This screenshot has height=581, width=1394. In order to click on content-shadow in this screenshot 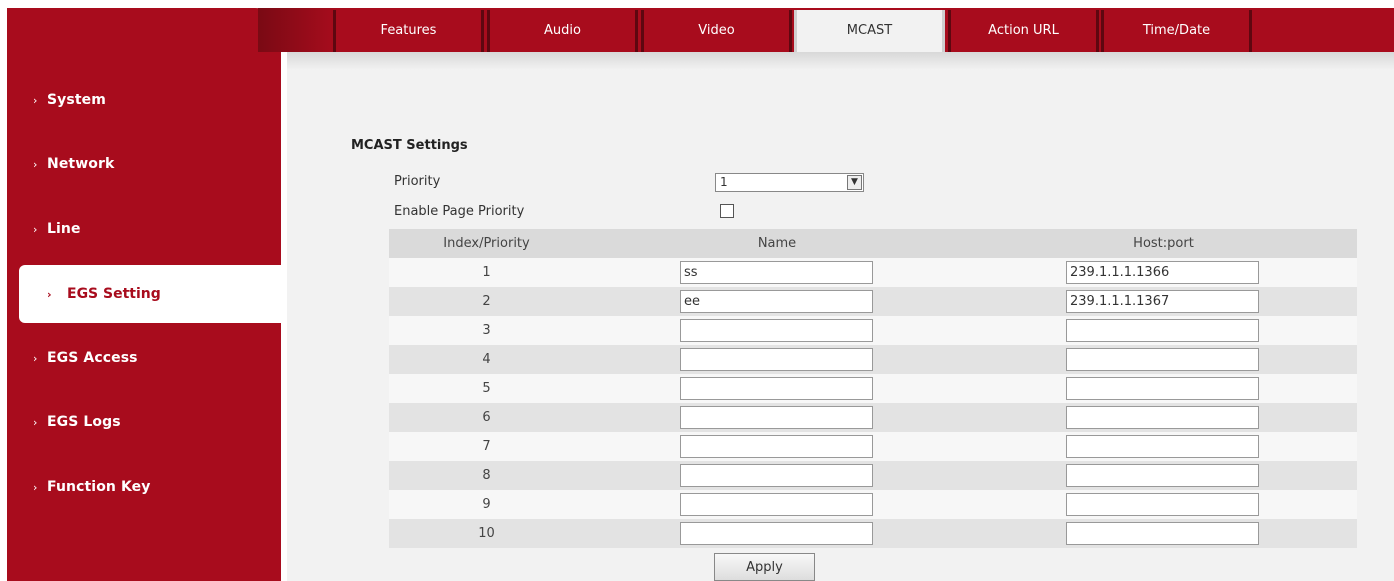, I will do `click(840, 61)`.